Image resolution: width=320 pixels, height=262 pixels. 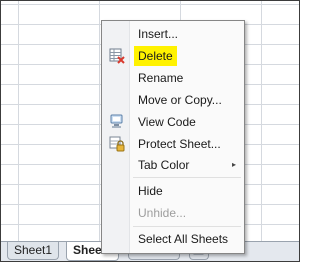 I want to click on menu-item-select-all-sheets: Select All Sheets, so click(x=172, y=239).